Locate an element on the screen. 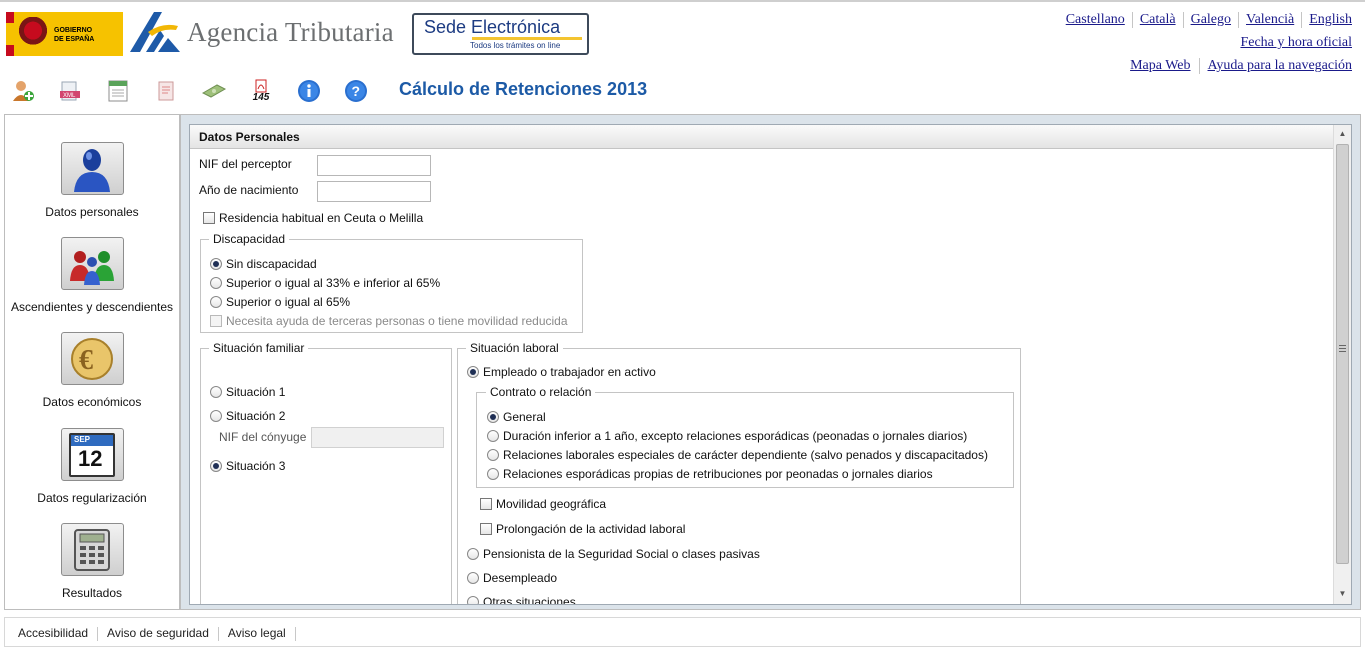  nif-label: NIF del perceptor is located at coordinates (245, 164).